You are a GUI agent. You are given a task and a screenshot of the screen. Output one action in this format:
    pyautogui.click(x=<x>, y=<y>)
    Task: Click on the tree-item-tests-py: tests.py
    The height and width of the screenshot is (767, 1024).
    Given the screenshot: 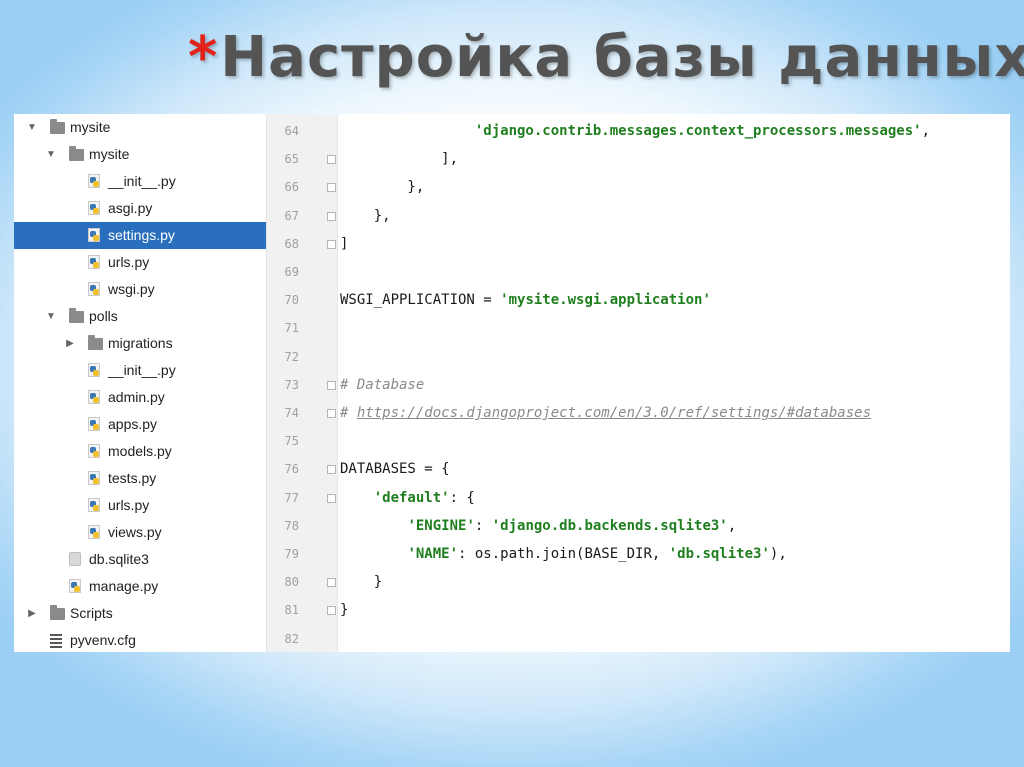 What is the action you would take?
    pyautogui.click(x=140, y=478)
    